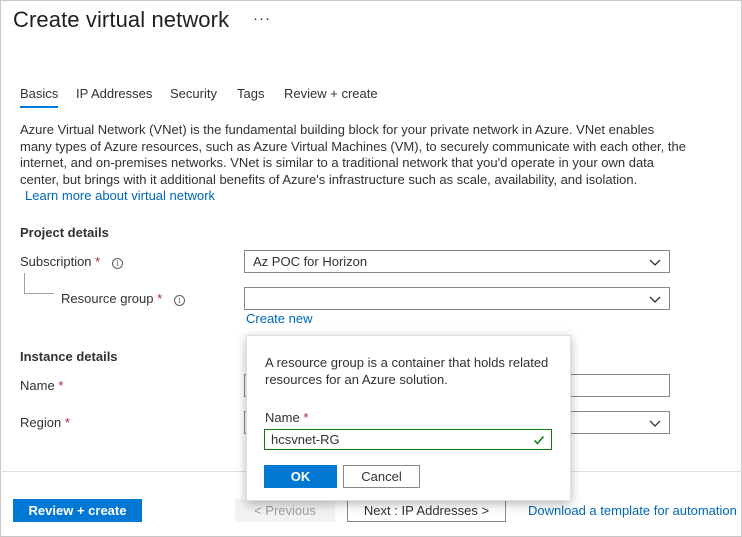 This screenshot has width=742, height=537. What do you see at coordinates (120, 195) in the screenshot?
I see `learn-more-link: Learn more about virtual network` at bounding box center [120, 195].